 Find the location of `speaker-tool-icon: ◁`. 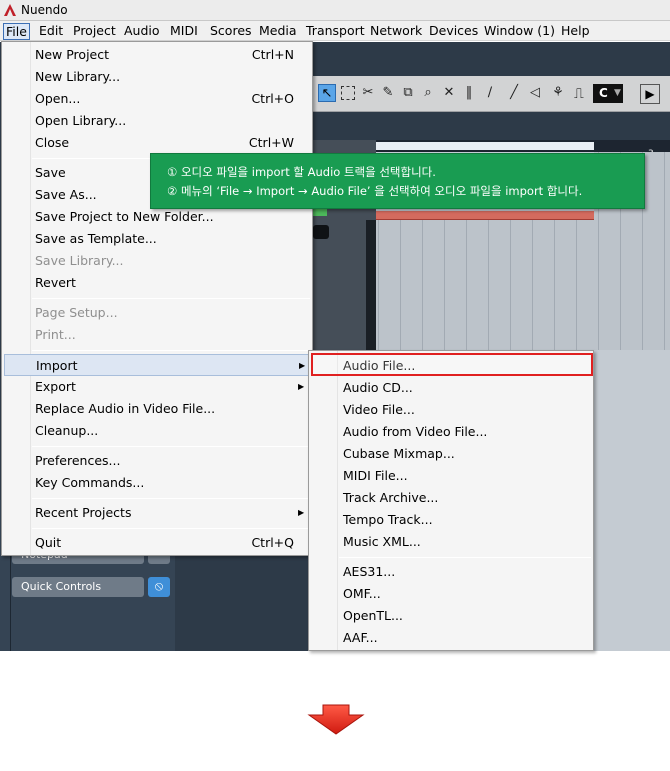

speaker-tool-icon: ◁ is located at coordinates (535, 93).